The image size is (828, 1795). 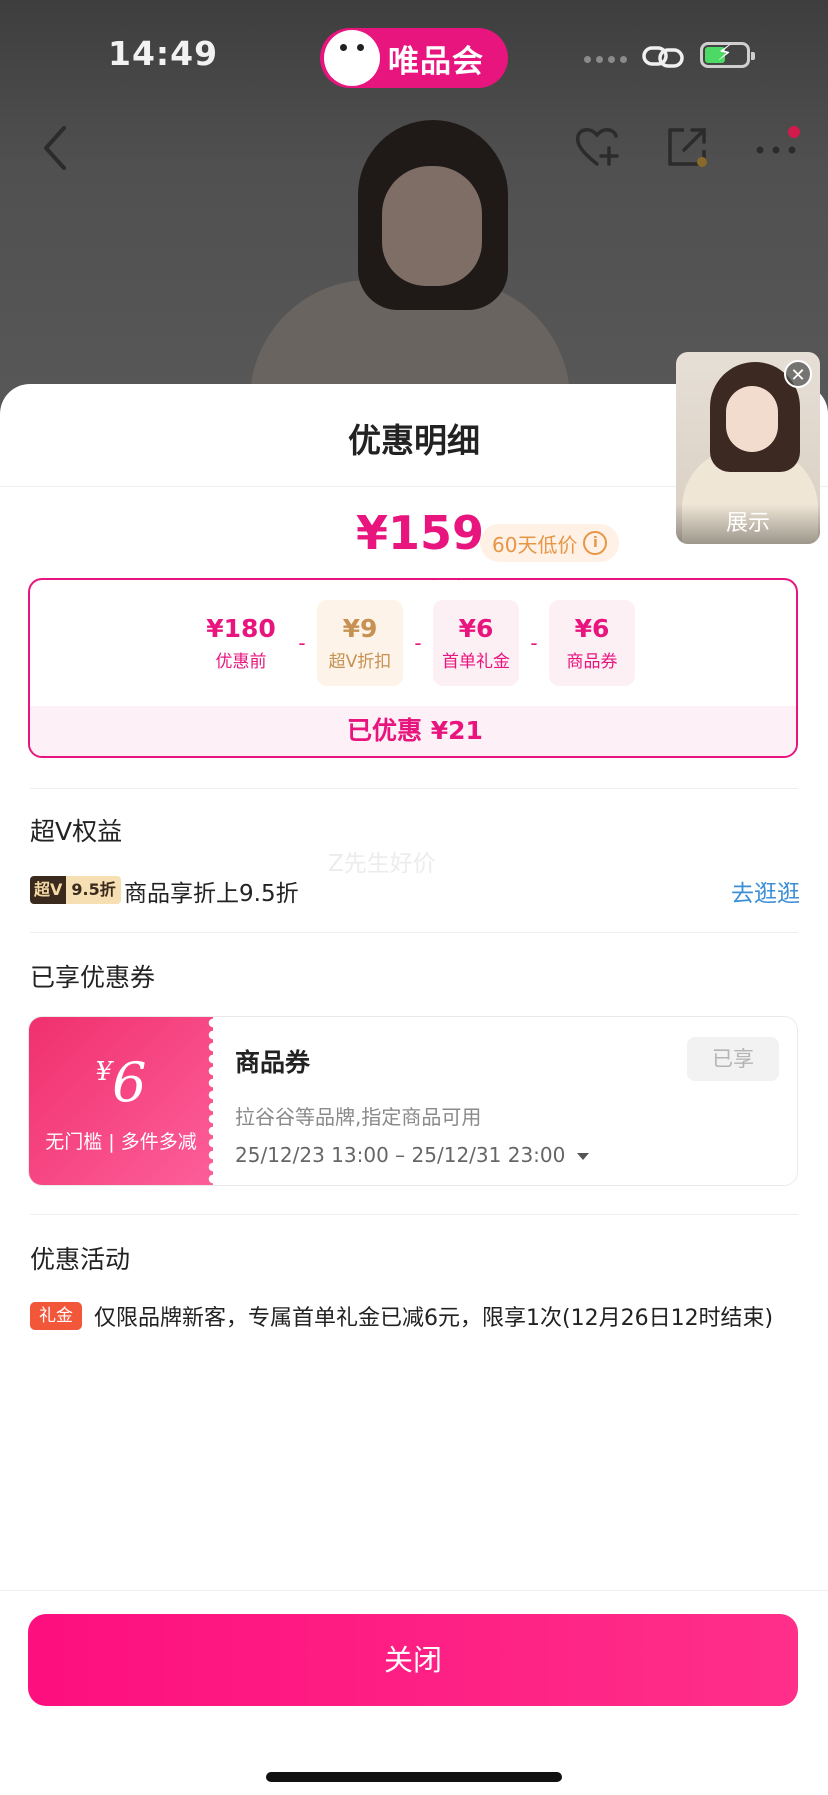 What do you see at coordinates (93, 890) in the screenshot?
I see `super-v-badge-discount: 9.5折` at bounding box center [93, 890].